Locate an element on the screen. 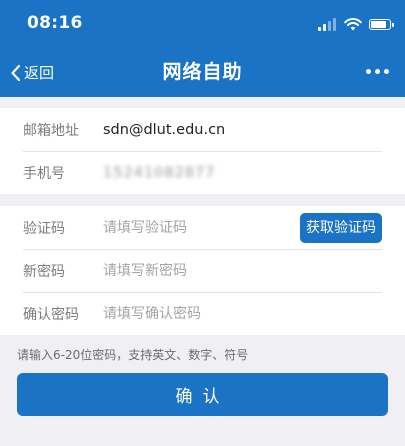 This screenshot has height=446, width=405. confirm-button: 确认 is located at coordinates (202, 394).